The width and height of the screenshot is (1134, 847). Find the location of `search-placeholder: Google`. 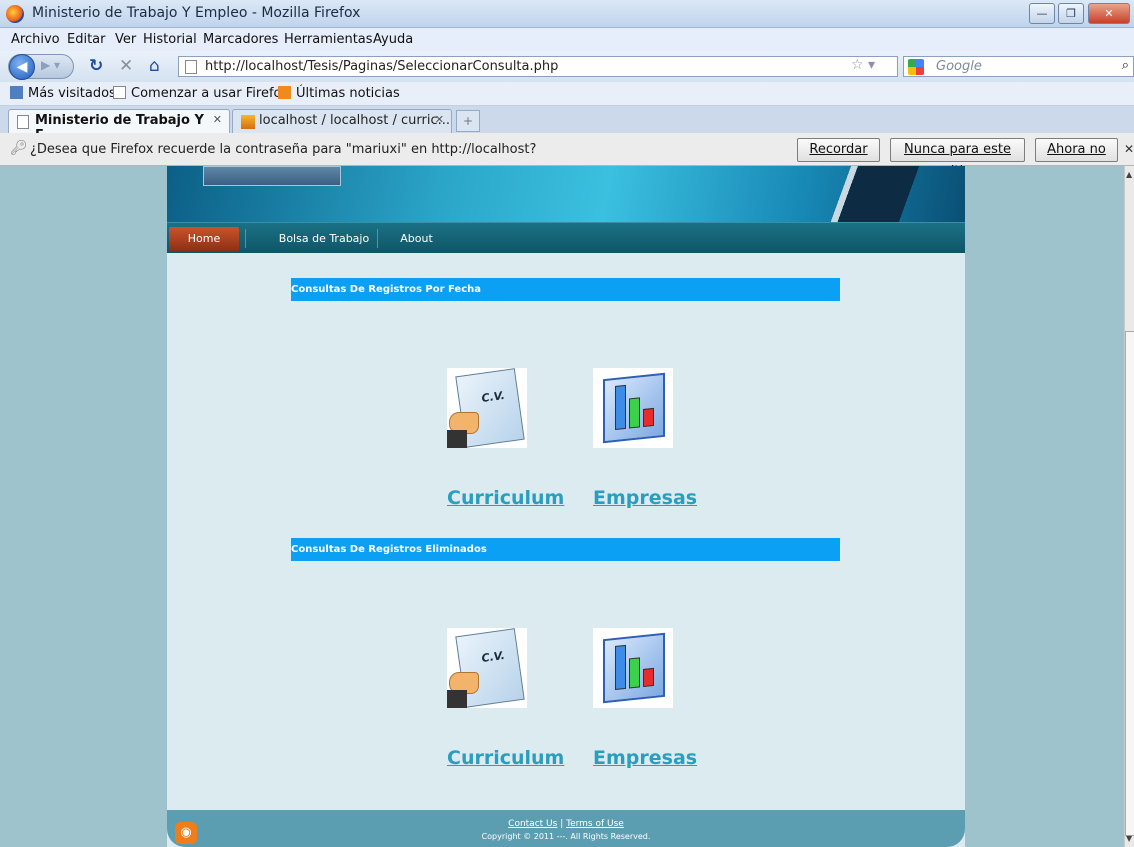

search-placeholder: Google is located at coordinates (959, 66).